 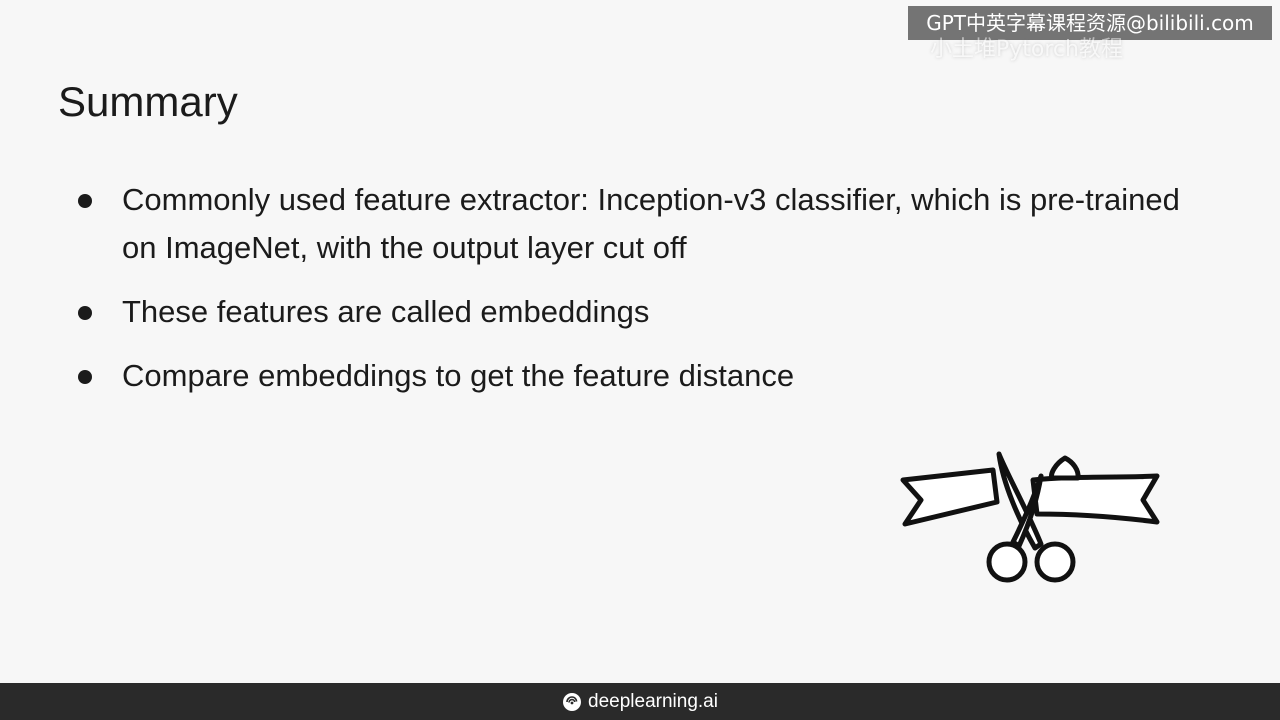 I want to click on slide-title: Summary, so click(x=148, y=101).